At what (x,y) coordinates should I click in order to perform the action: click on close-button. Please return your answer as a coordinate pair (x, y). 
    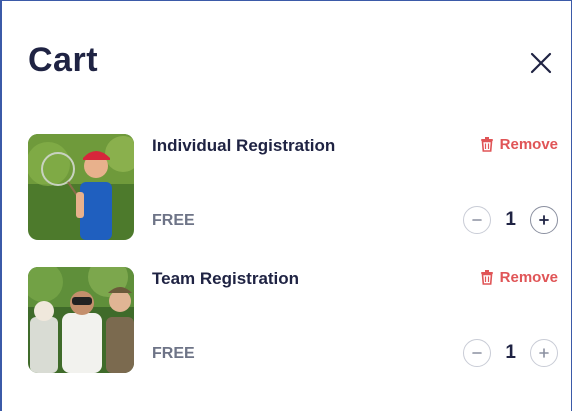
    Looking at the image, I should click on (541, 63).